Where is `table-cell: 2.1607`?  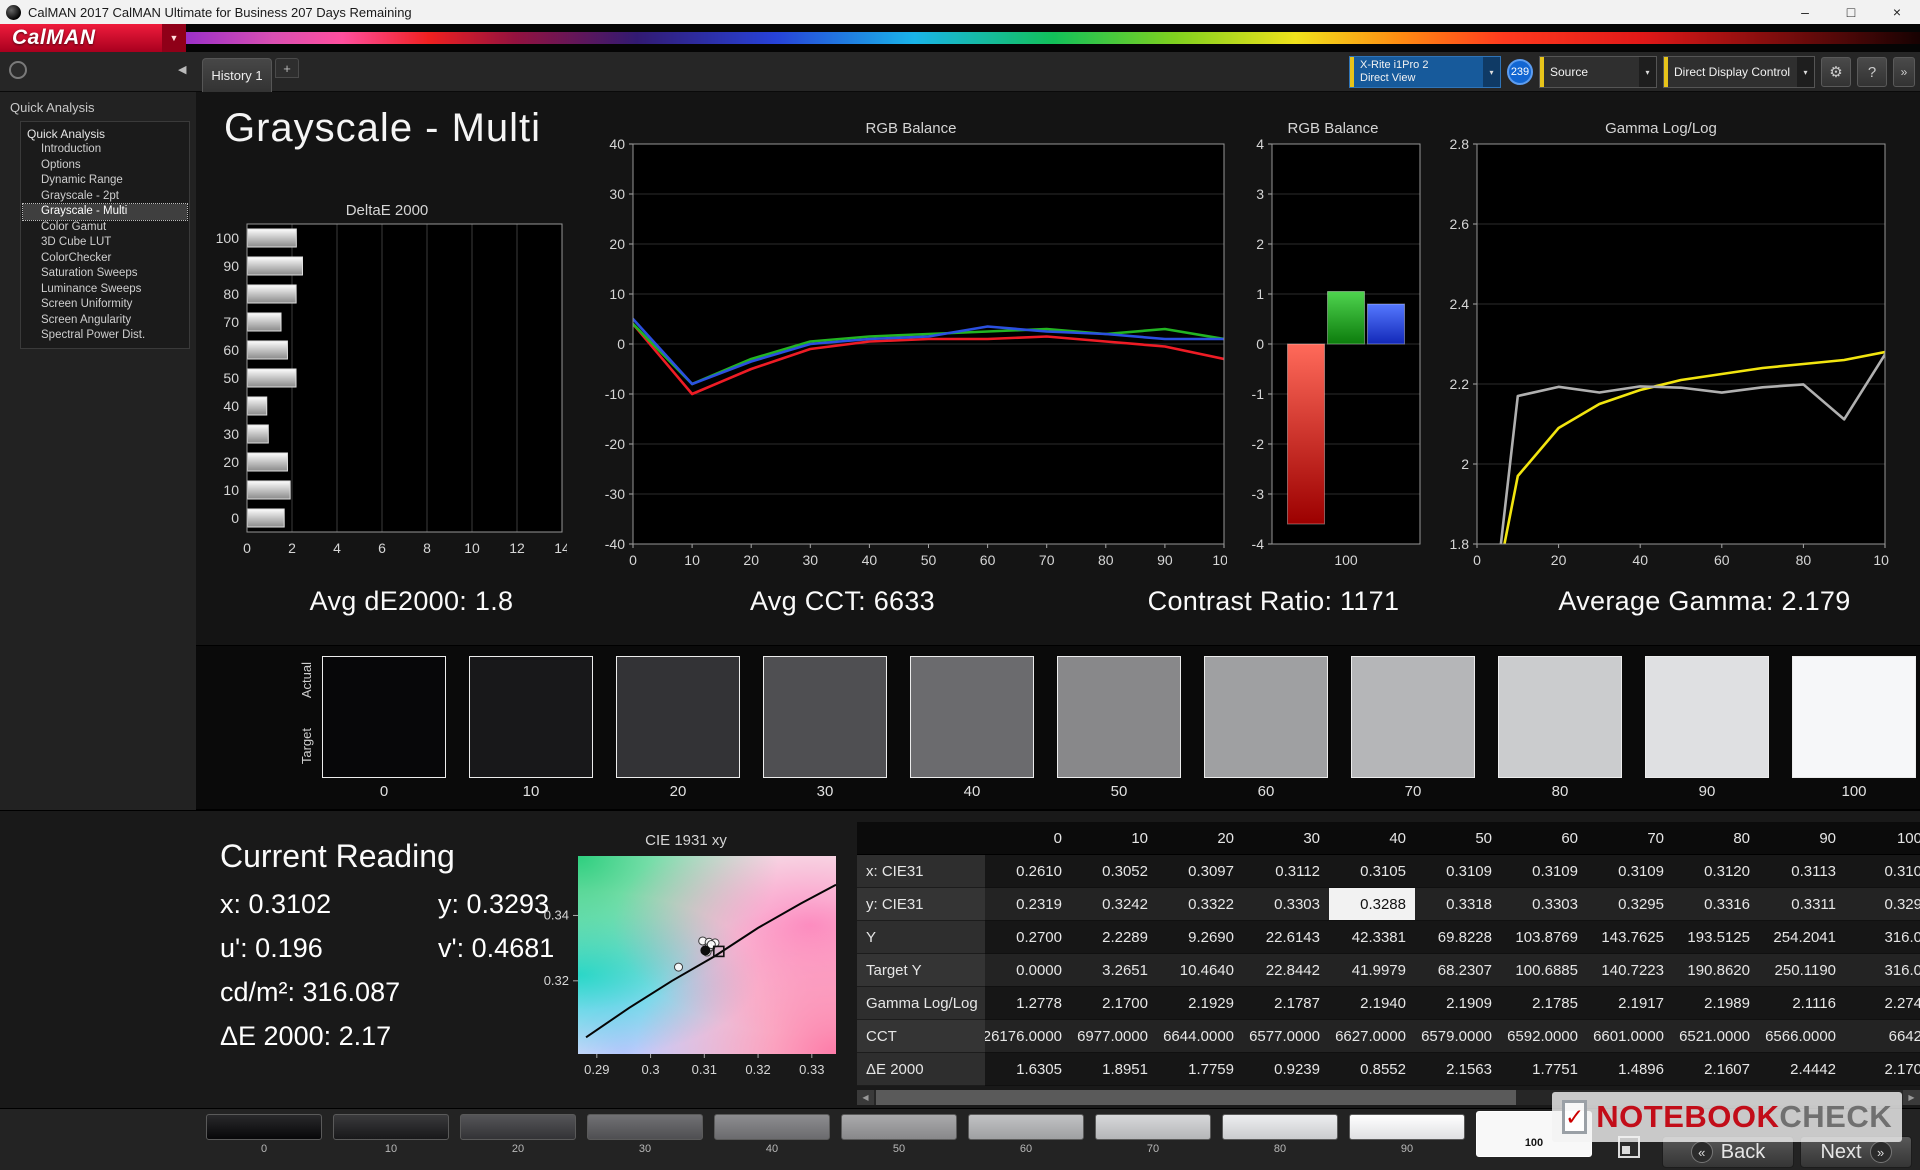 table-cell: 2.1607 is located at coordinates (1716, 1069).